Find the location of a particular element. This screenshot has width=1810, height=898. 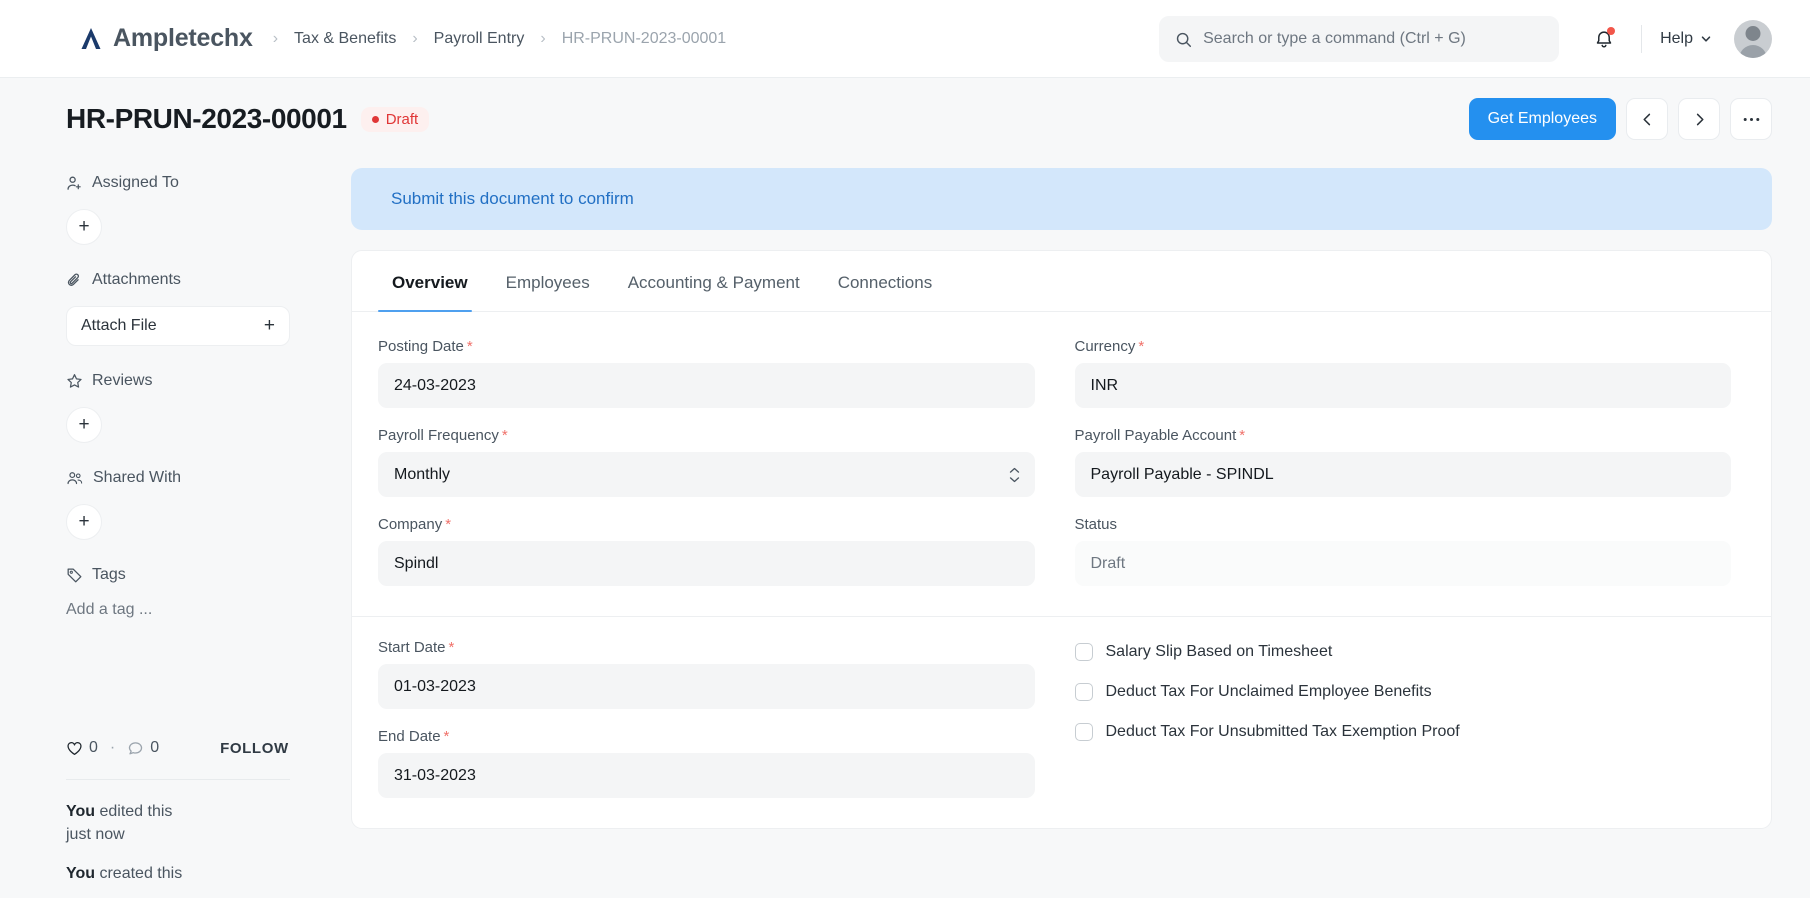

field-label-text: Status is located at coordinates (1096, 524).